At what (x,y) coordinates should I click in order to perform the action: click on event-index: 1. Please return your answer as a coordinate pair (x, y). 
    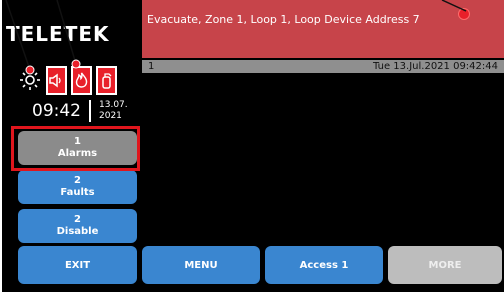
    Looking at the image, I should click on (151, 66).